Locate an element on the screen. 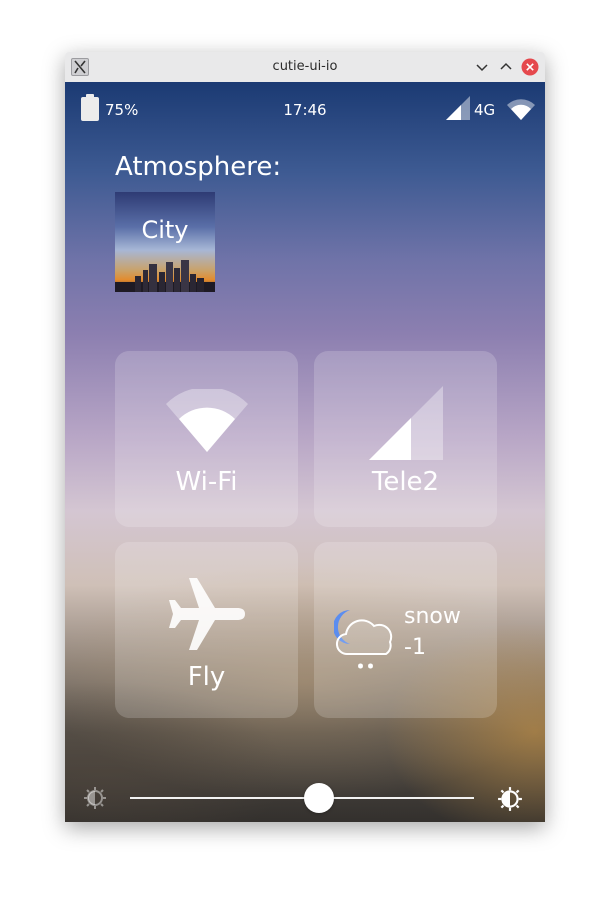 This screenshot has width=610, height=898. brightness-slider-handle is located at coordinates (319, 798).